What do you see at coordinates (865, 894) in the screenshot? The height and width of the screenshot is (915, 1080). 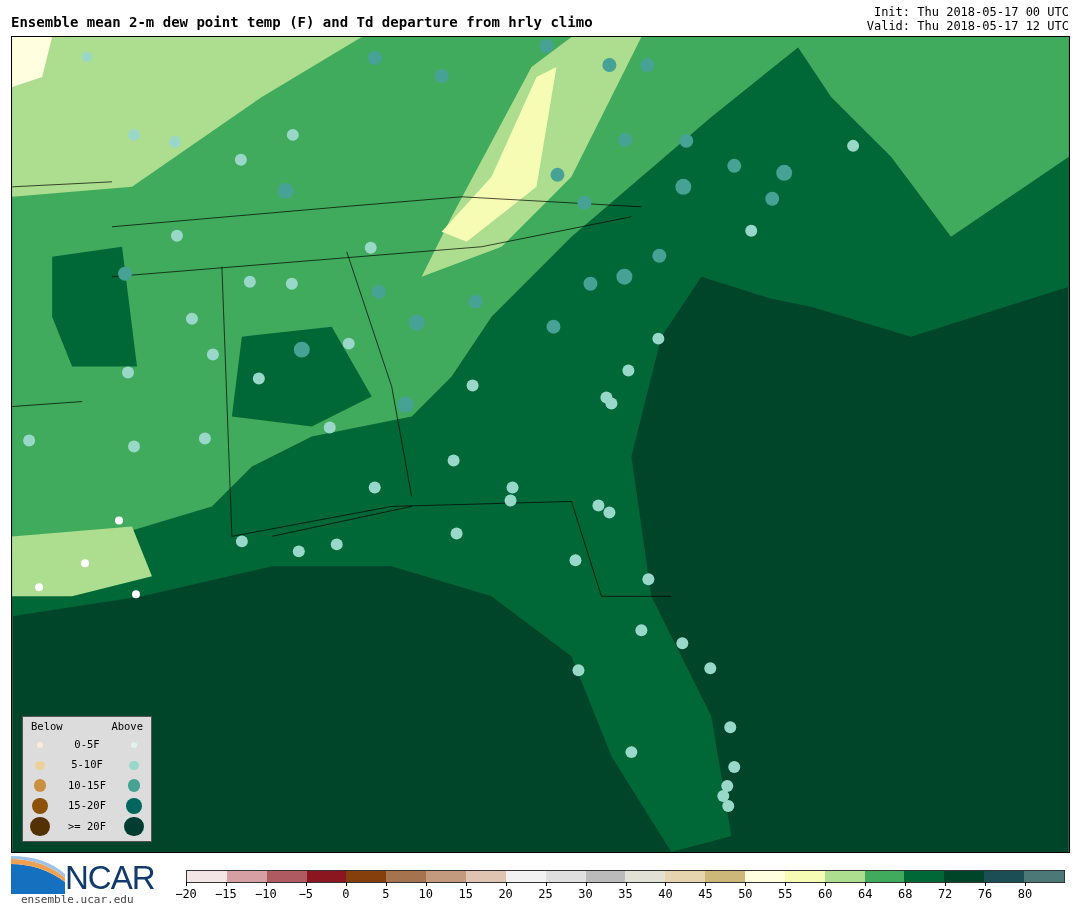 I see `colorbar-tick-label: 64` at bounding box center [865, 894].